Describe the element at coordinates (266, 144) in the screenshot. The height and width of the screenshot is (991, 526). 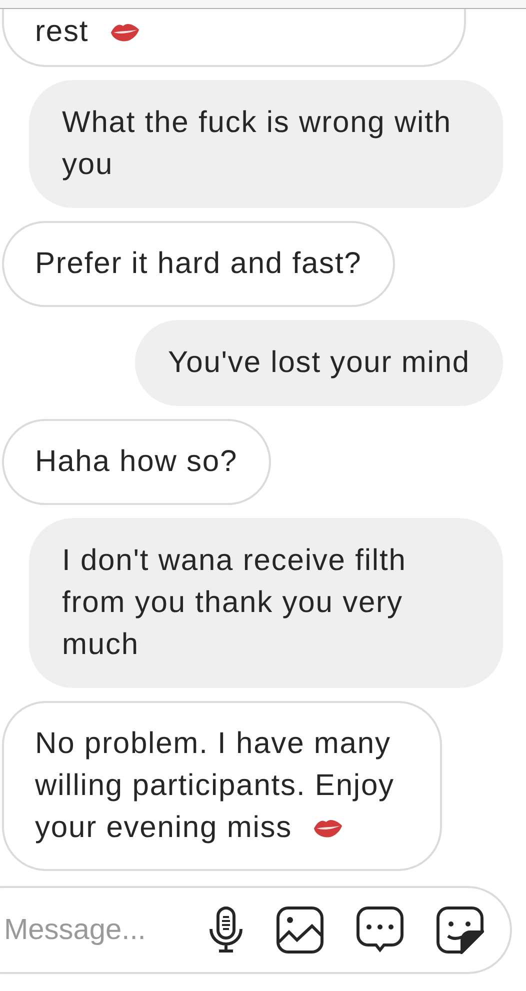
I see `message-bubble: What the fuck is wrong with you` at that location.